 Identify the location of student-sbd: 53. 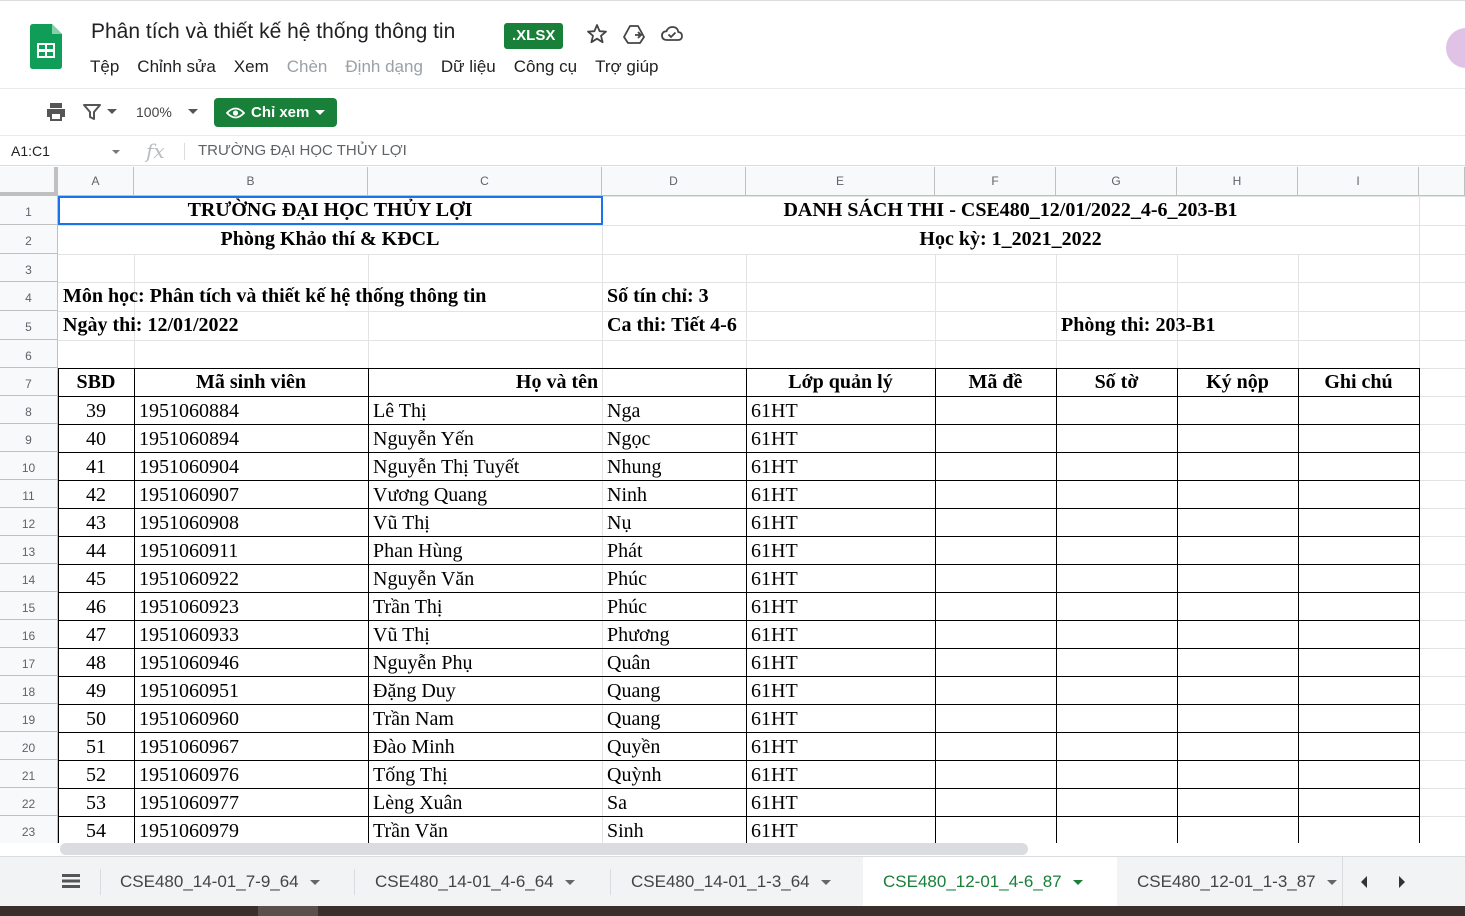
(96, 803).